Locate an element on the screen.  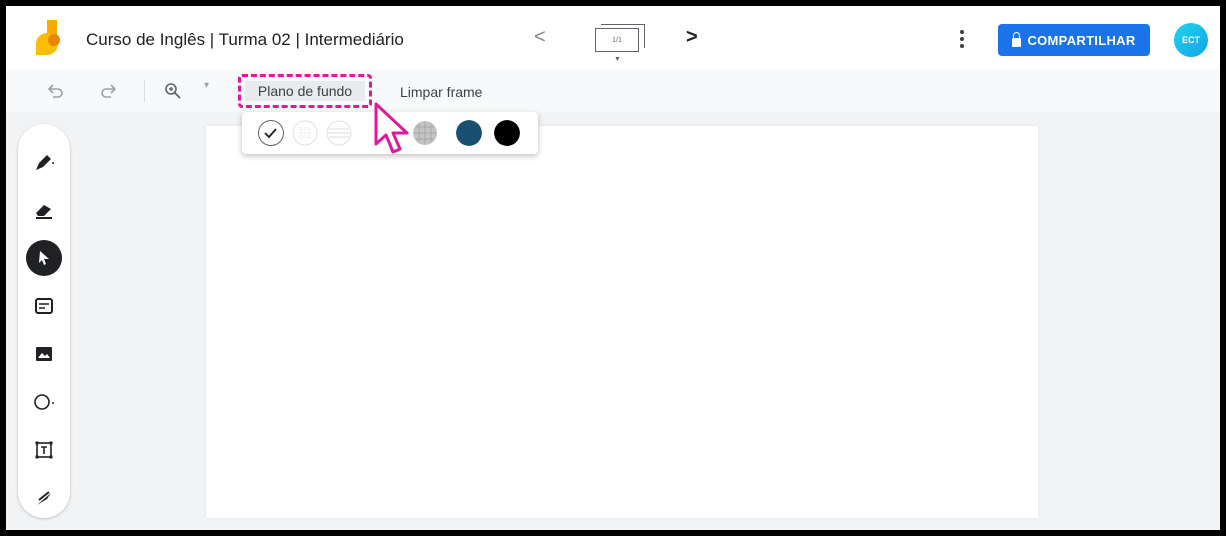
jamboard-logo is located at coordinates (48, 37).